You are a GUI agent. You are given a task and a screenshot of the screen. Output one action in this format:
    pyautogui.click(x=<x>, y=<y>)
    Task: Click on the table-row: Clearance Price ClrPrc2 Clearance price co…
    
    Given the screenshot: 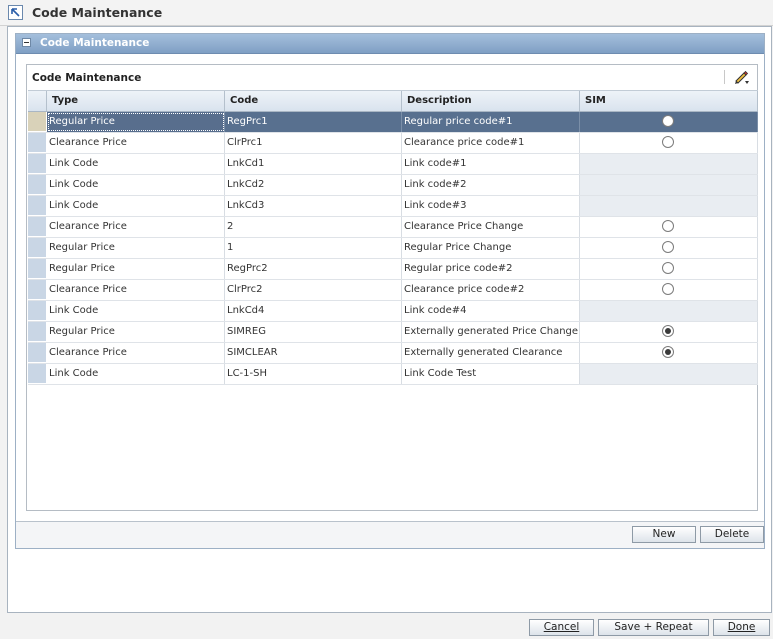 What is the action you would take?
    pyautogui.click(x=393, y=290)
    